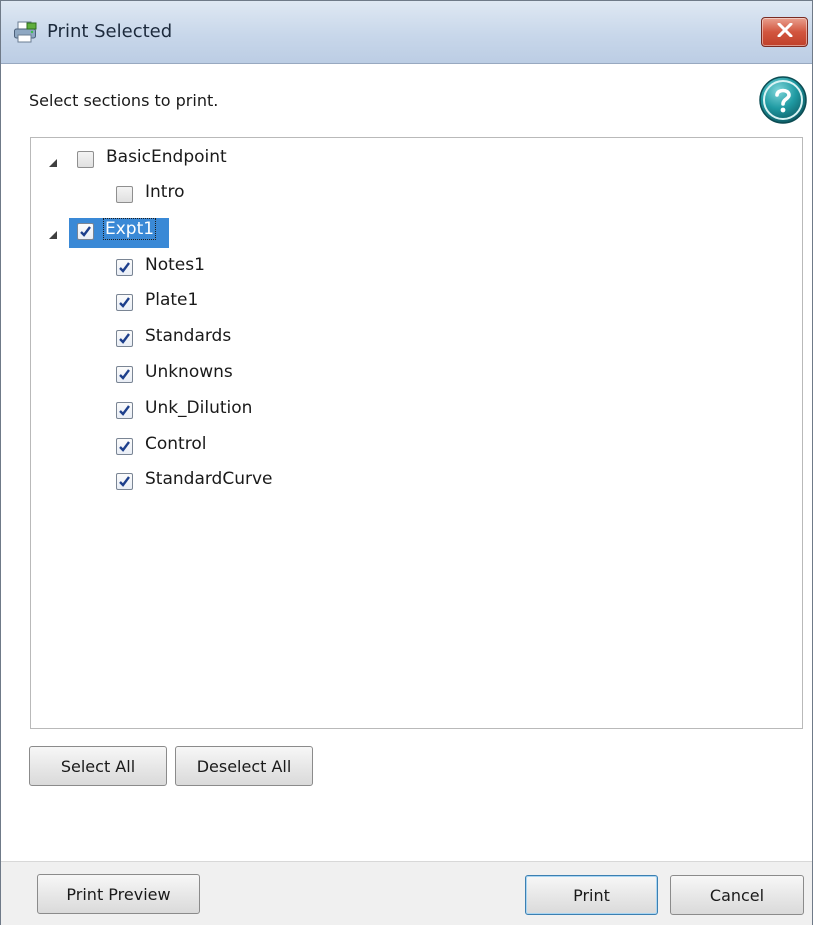  I want to click on tree-item-expt1: Expt1, so click(129, 229).